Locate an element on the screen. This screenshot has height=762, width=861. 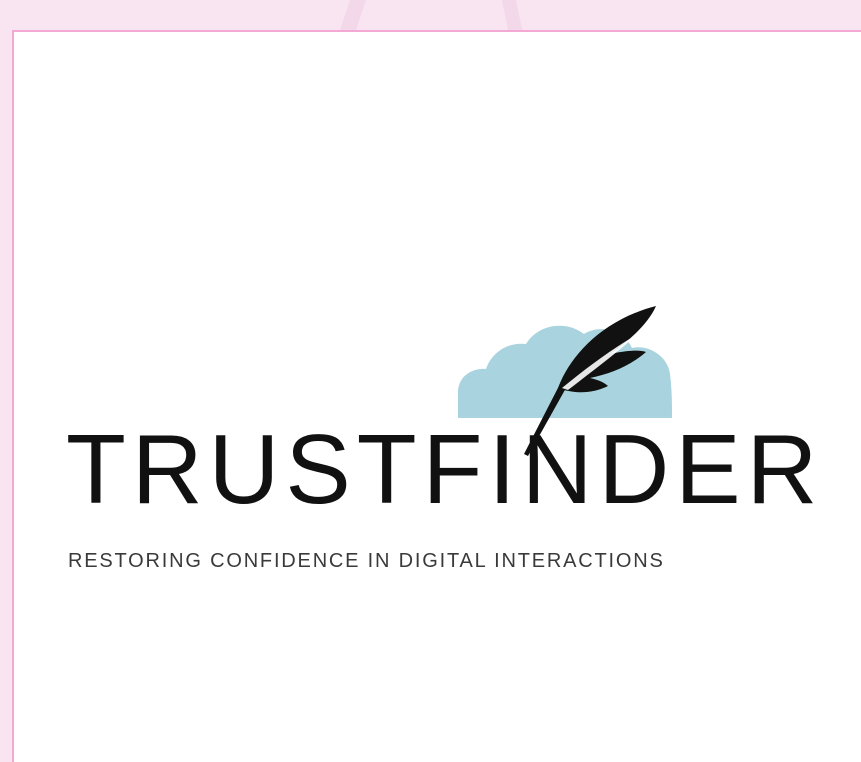
cloud-icon is located at coordinates (565, 371).